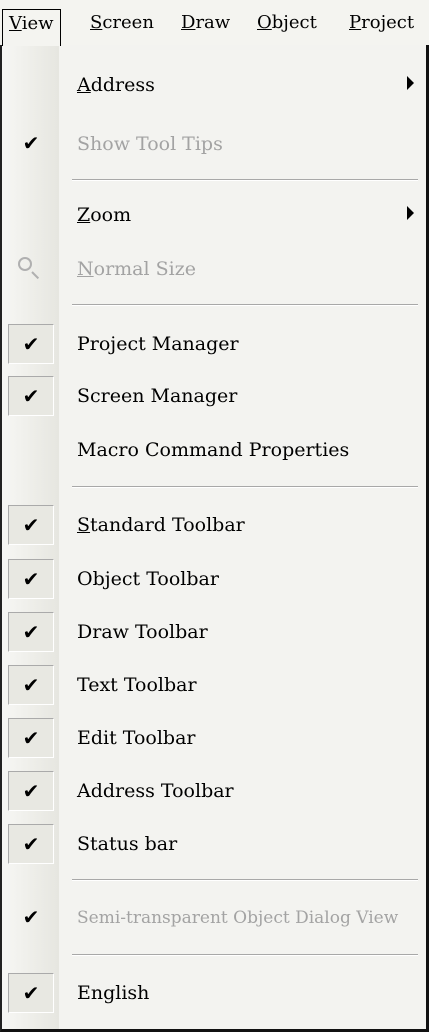 The width and height of the screenshot is (429, 1032). What do you see at coordinates (142, 632) in the screenshot?
I see `menu-item-label: Draw Toolbar` at bounding box center [142, 632].